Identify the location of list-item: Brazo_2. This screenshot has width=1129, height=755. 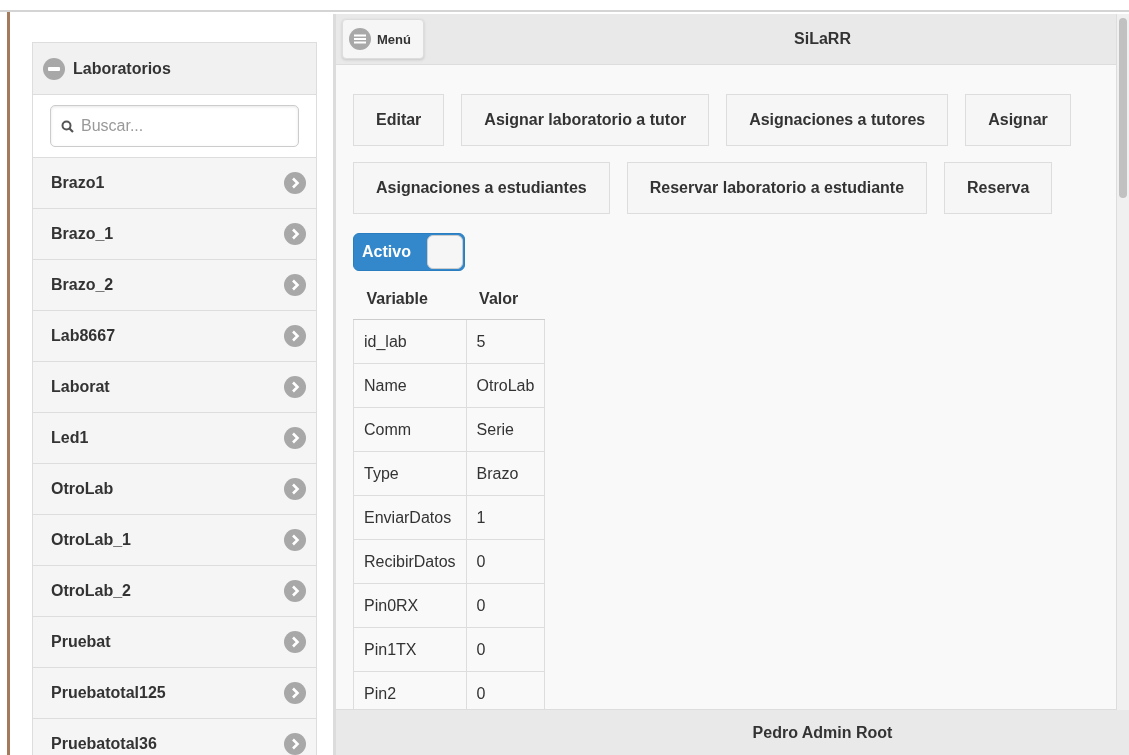
(174, 285).